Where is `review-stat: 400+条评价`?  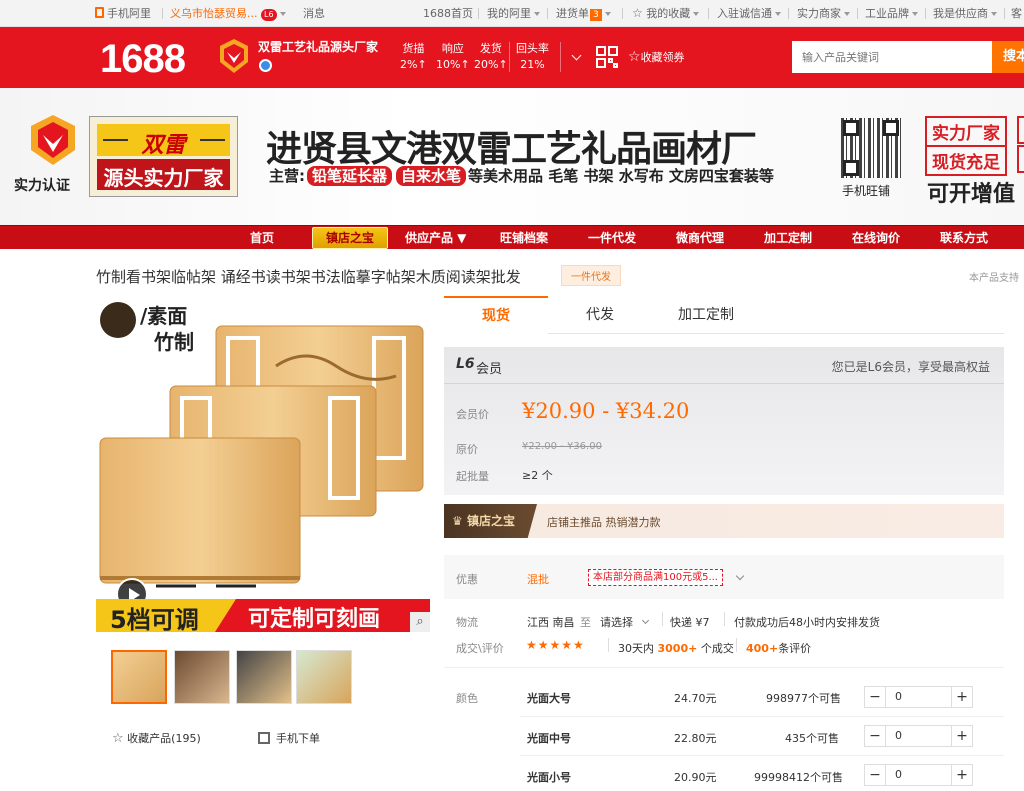 review-stat: 400+条评价 is located at coordinates (778, 648).